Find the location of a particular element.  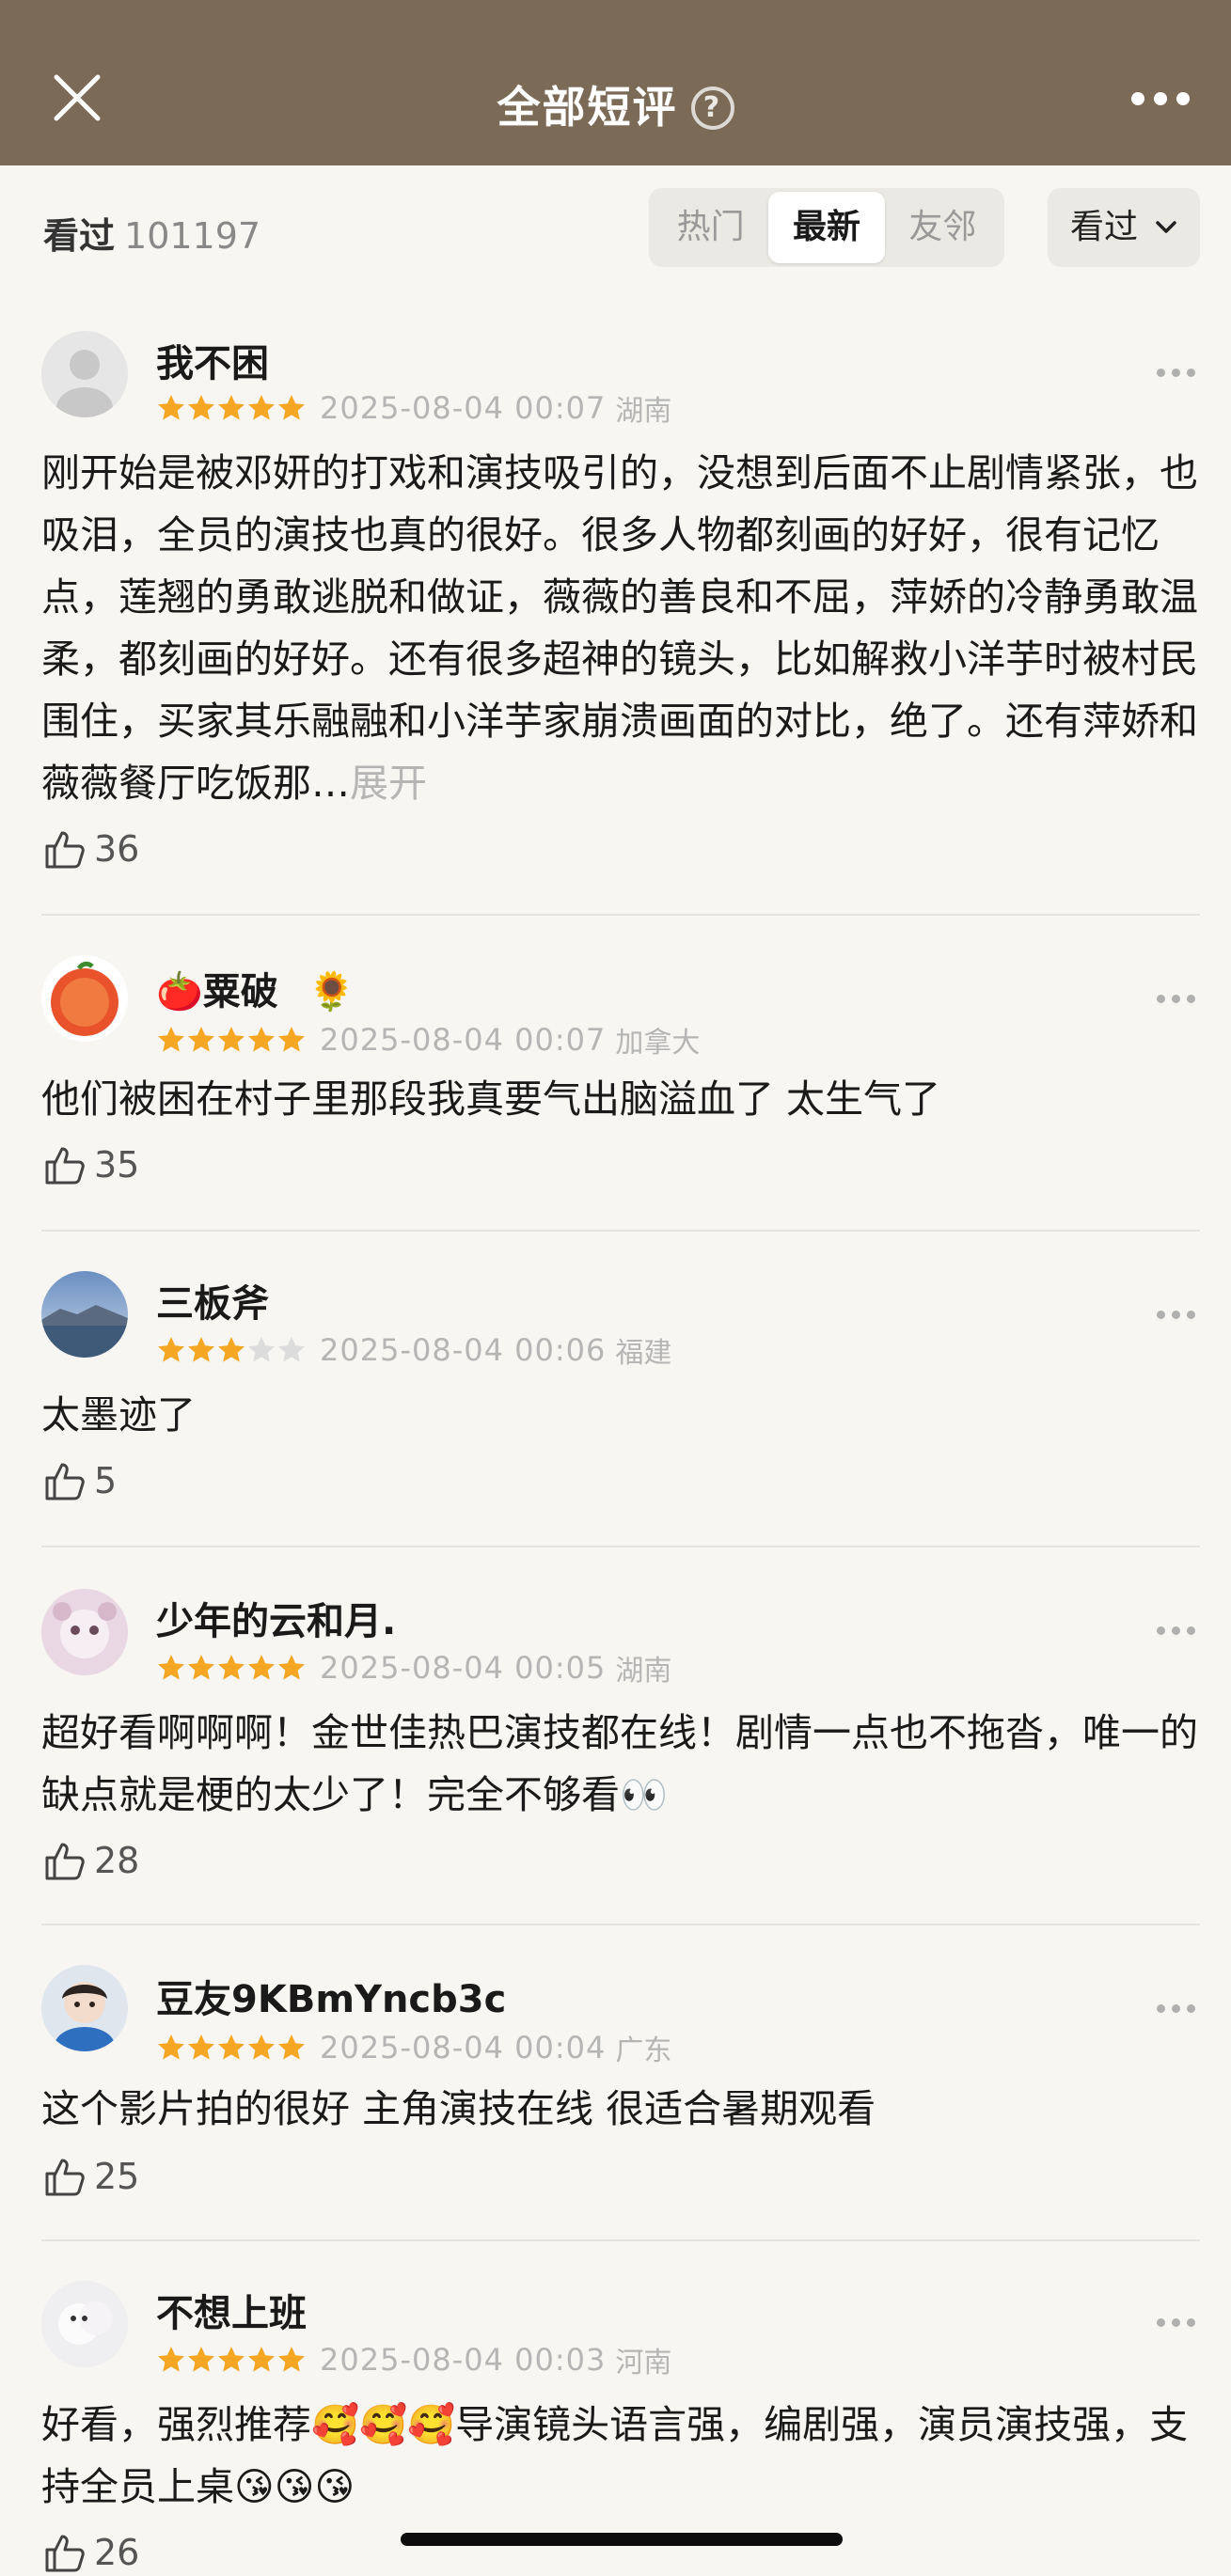

like-count: 36 is located at coordinates (117, 849).